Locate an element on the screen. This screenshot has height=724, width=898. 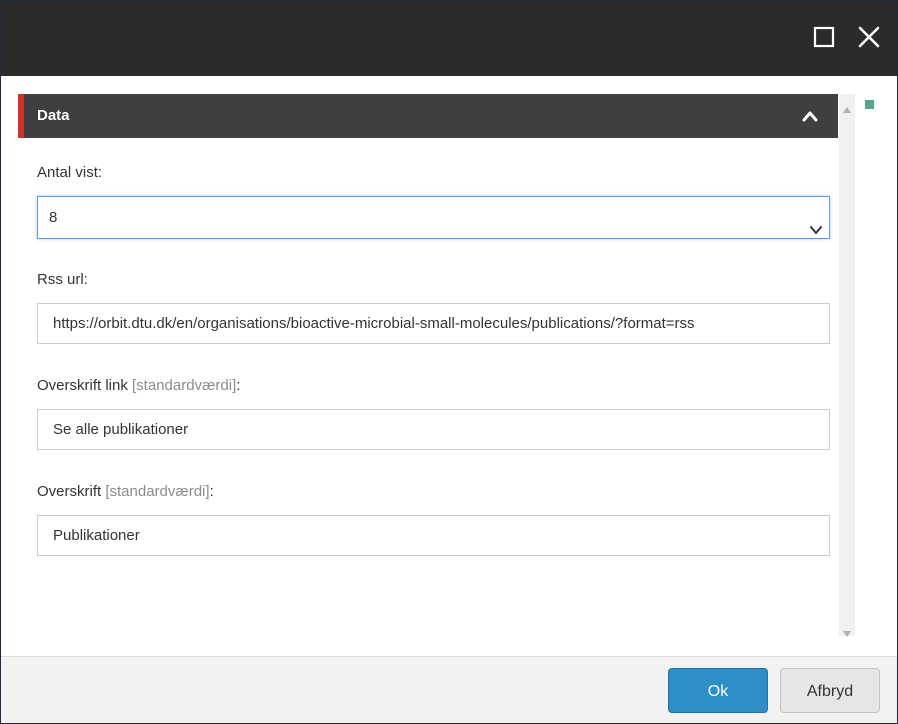
title-bar is located at coordinates (449, 38).